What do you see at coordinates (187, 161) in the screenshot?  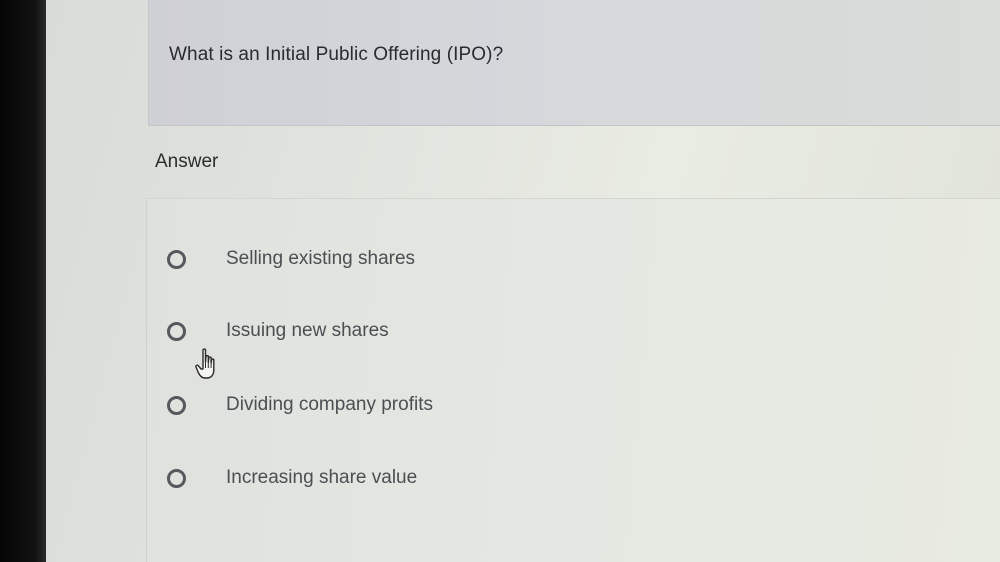 I see `answer-heading: Answer` at bounding box center [187, 161].